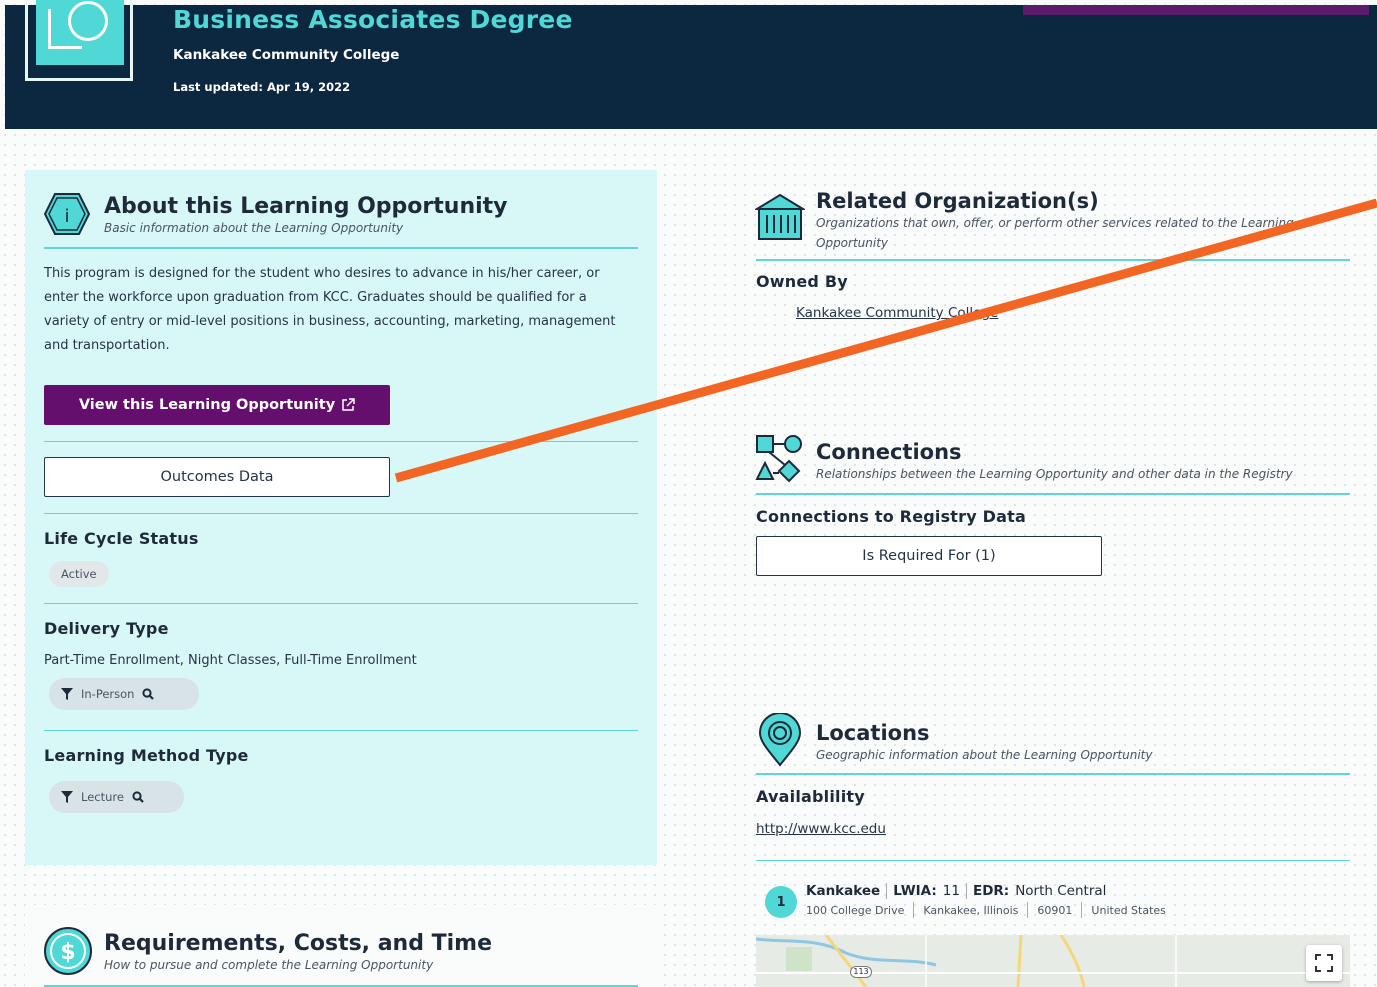 The height and width of the screenshot is (987, 1377). Describe the element at coordinates (855, 910) in the screenshot. I see `address-street: 100 College Drive` at that location.